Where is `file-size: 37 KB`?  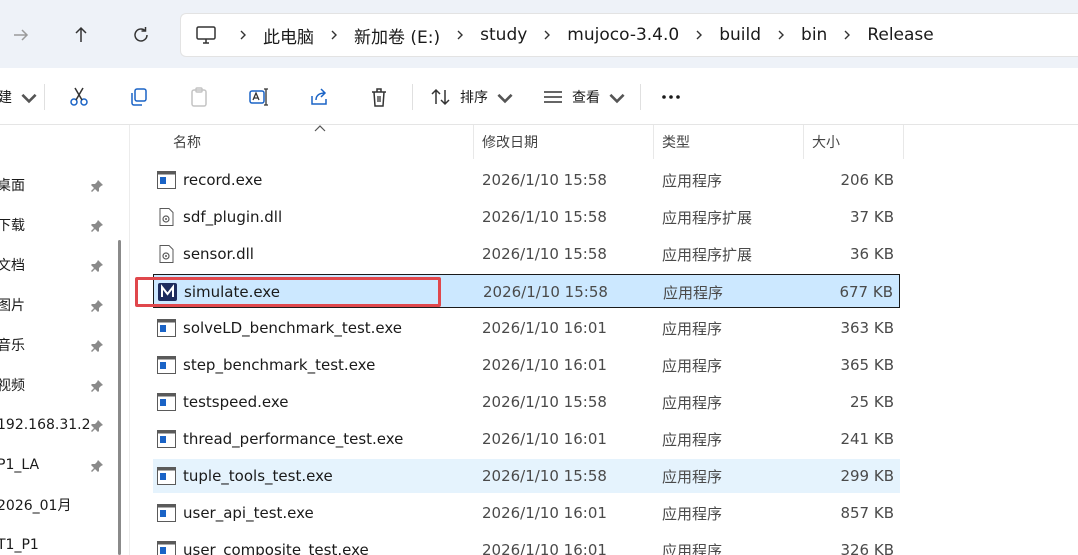 file-size: 37 KB is located at coordinates (872, 217).